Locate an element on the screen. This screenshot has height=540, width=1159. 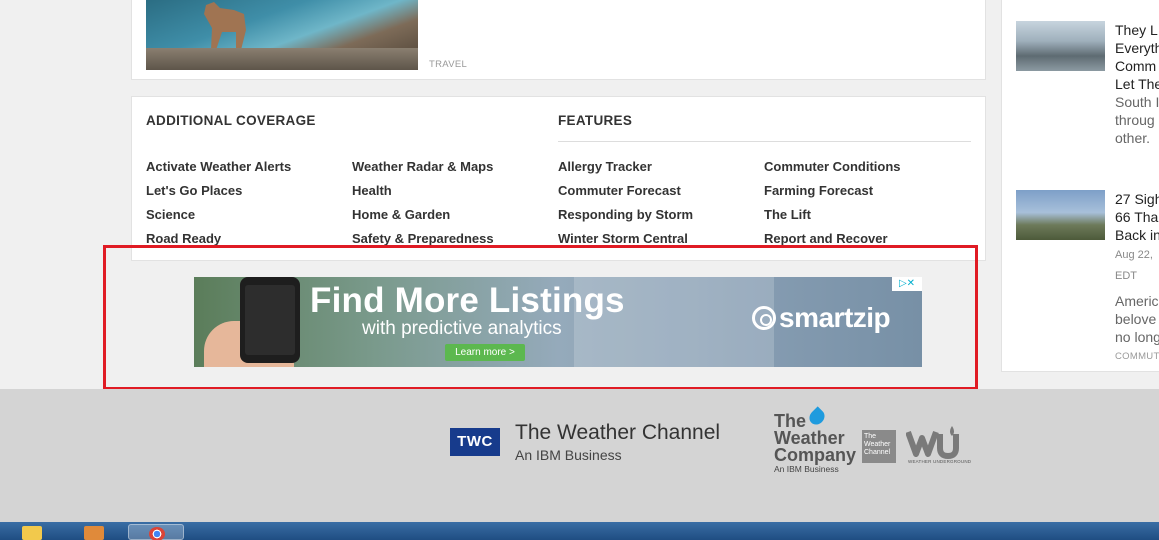
footer-brand-subtitle: An IBM Business is located at coordinates (568, 455).